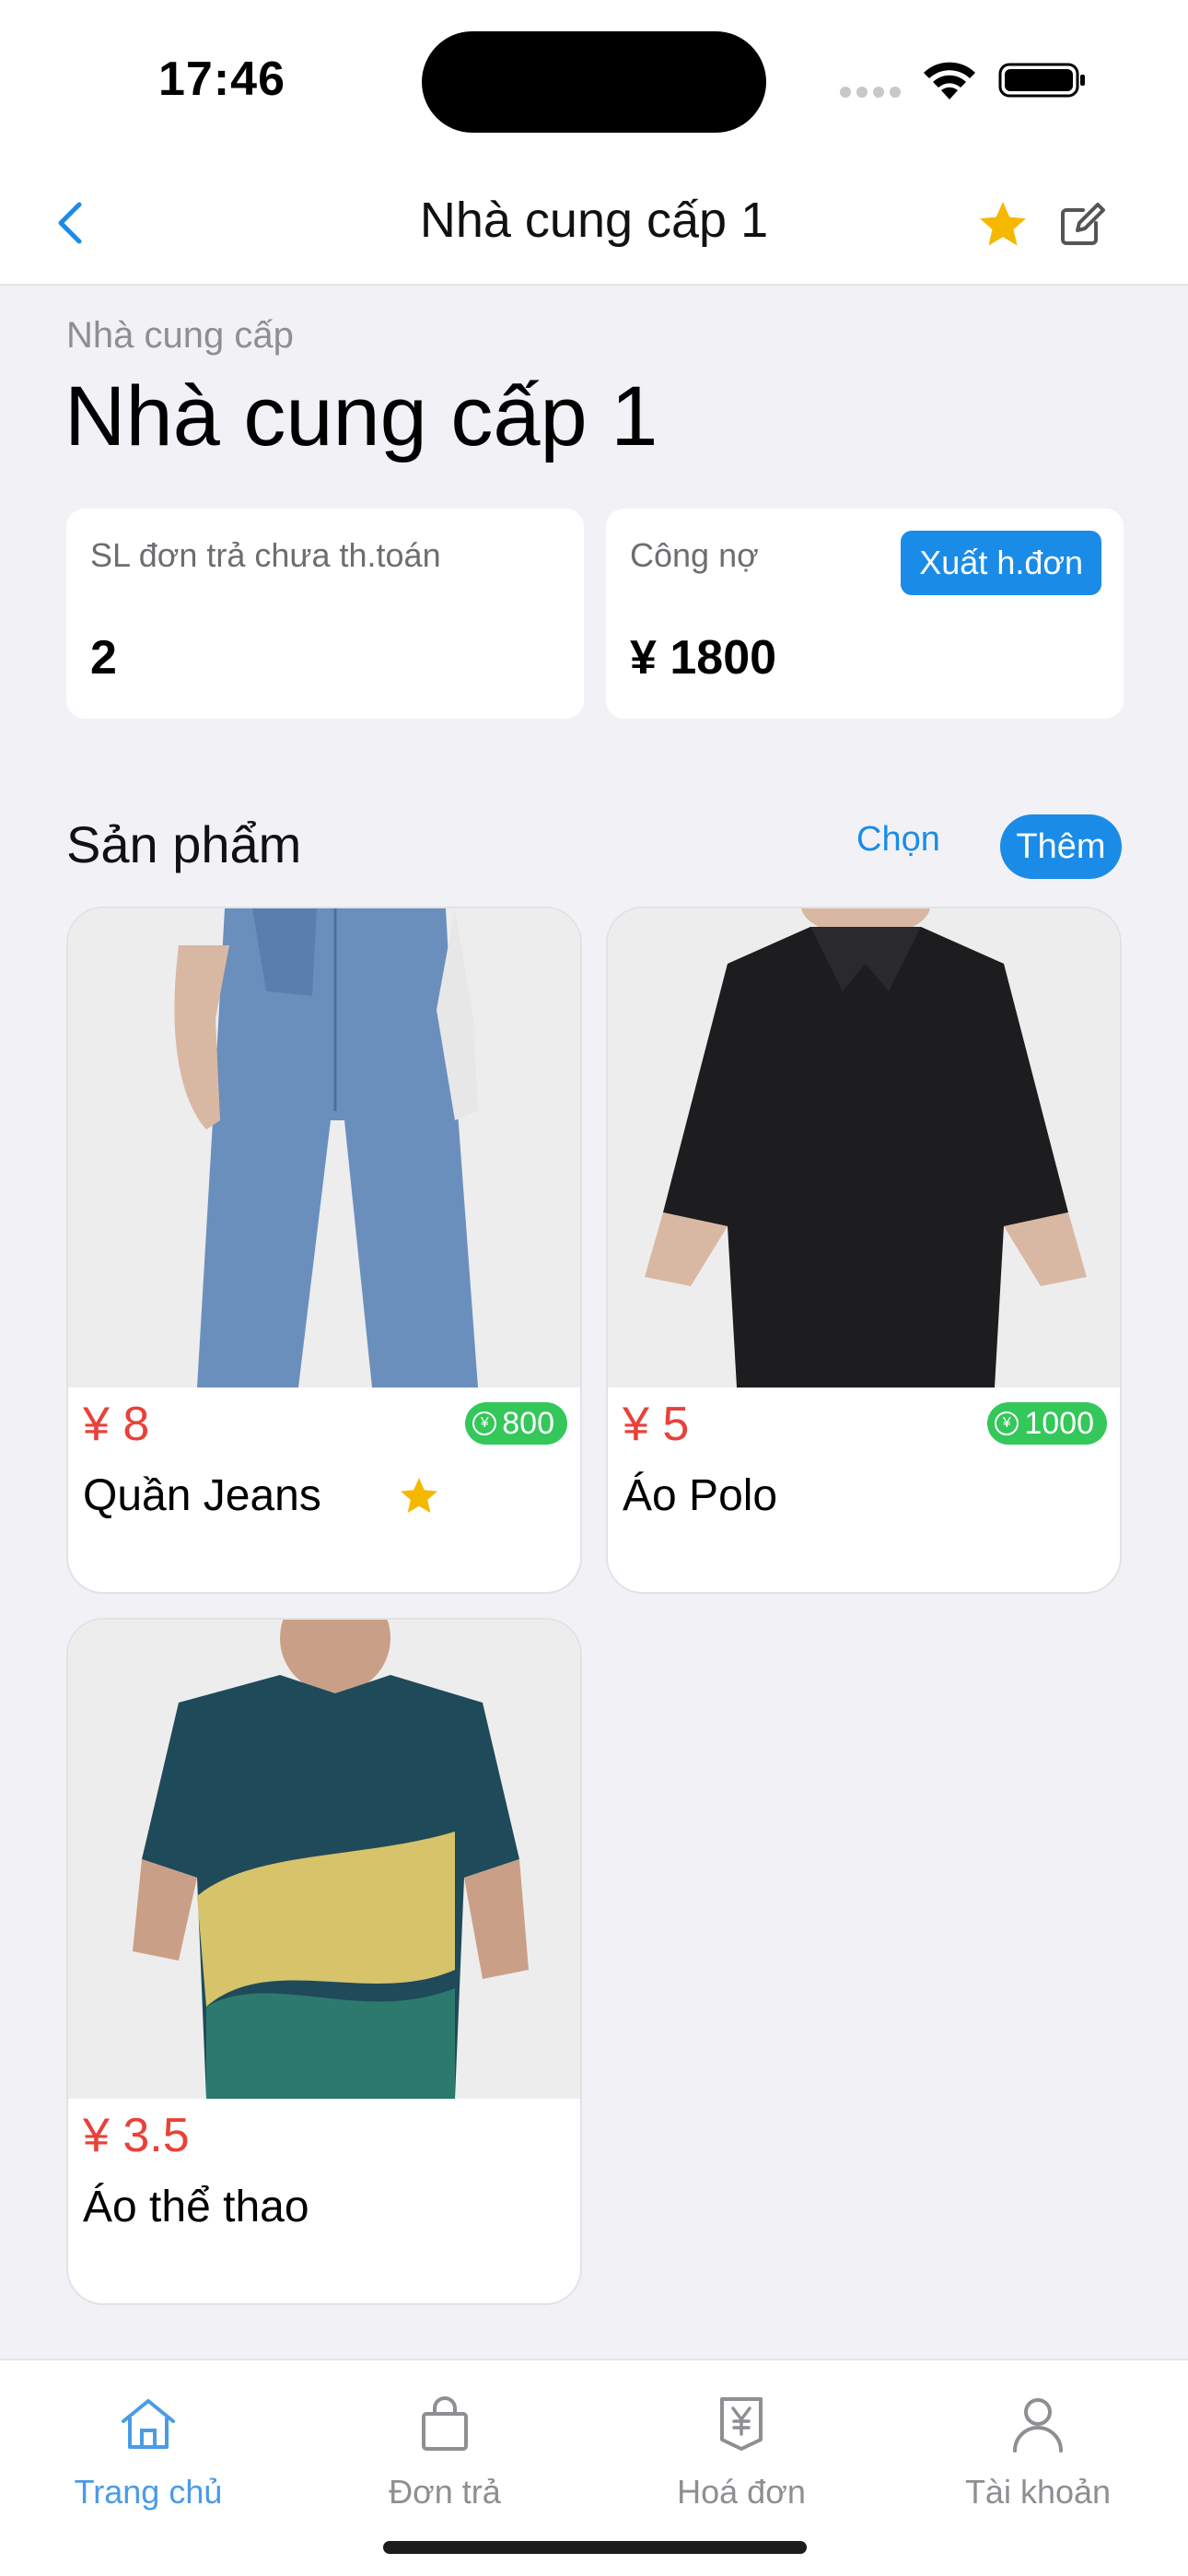  Describe the element at coordinates (595, 2547) in the screenshot. I see `home-indicator` at that location.